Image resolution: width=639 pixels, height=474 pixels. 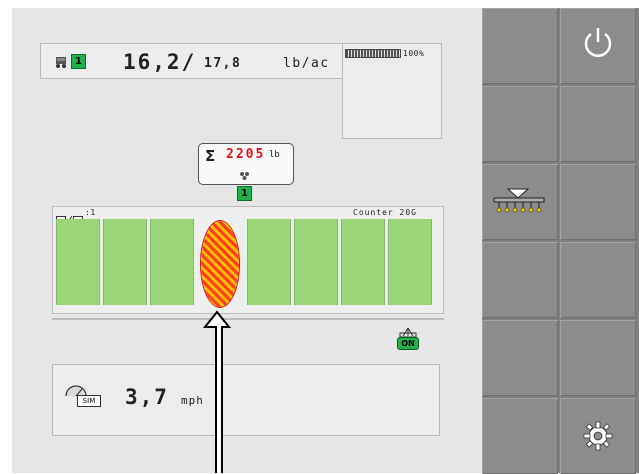 I want to click on rate-target: 17,8, so click(x=223, y=63).